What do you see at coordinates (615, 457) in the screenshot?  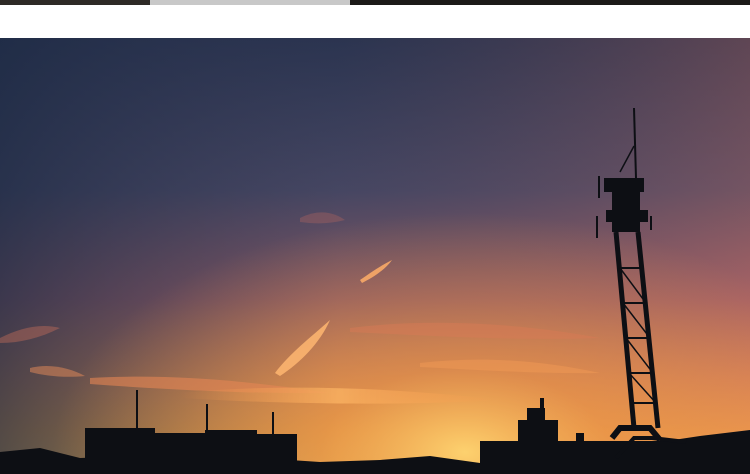 I see `building-right` at bounding box center [615, 457].